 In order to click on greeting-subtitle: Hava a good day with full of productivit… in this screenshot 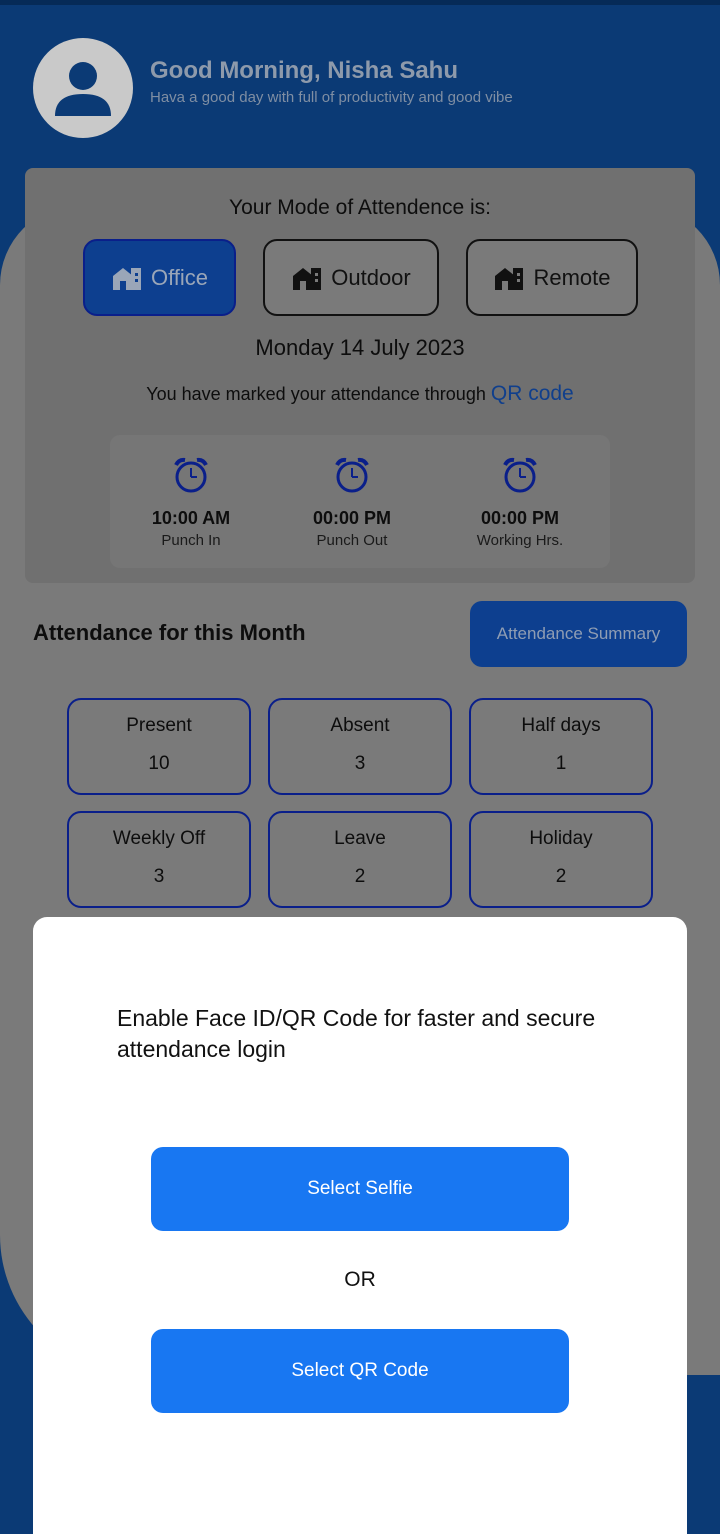, I will do `click(331, 97)`.